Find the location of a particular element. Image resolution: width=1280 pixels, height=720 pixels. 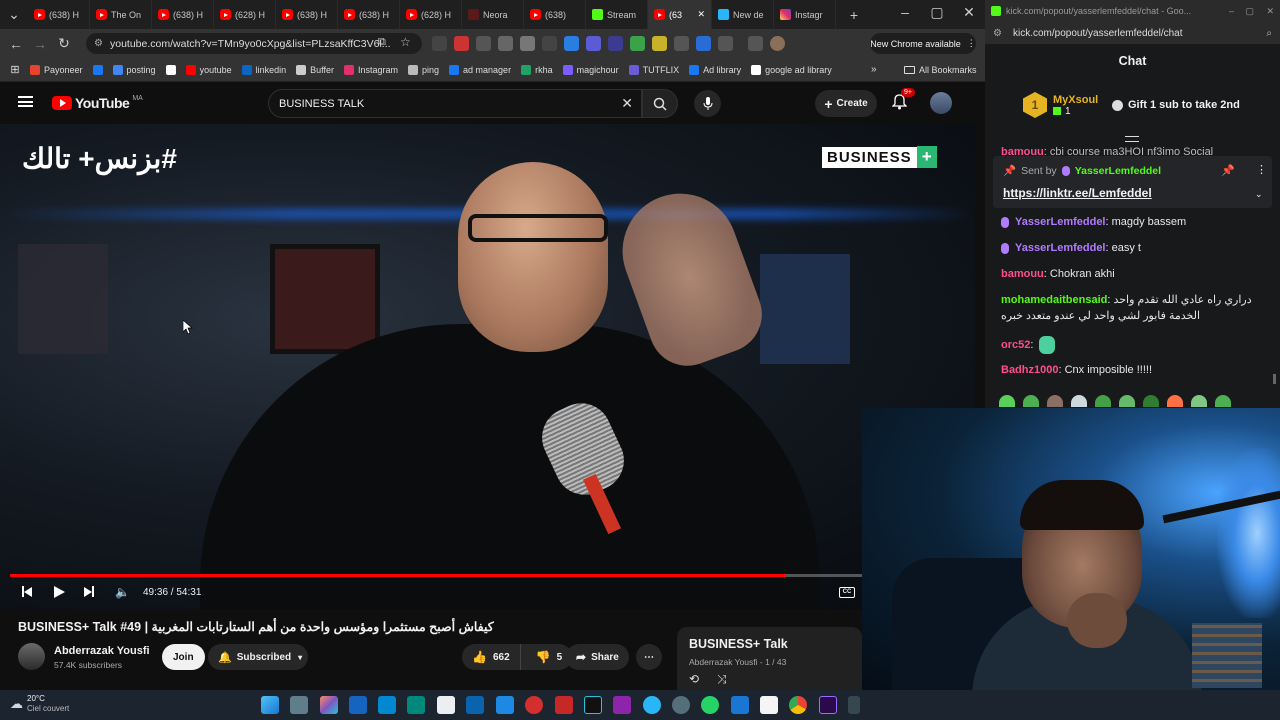

bookmark-item: ad manager is located at coordinates (480, 69).